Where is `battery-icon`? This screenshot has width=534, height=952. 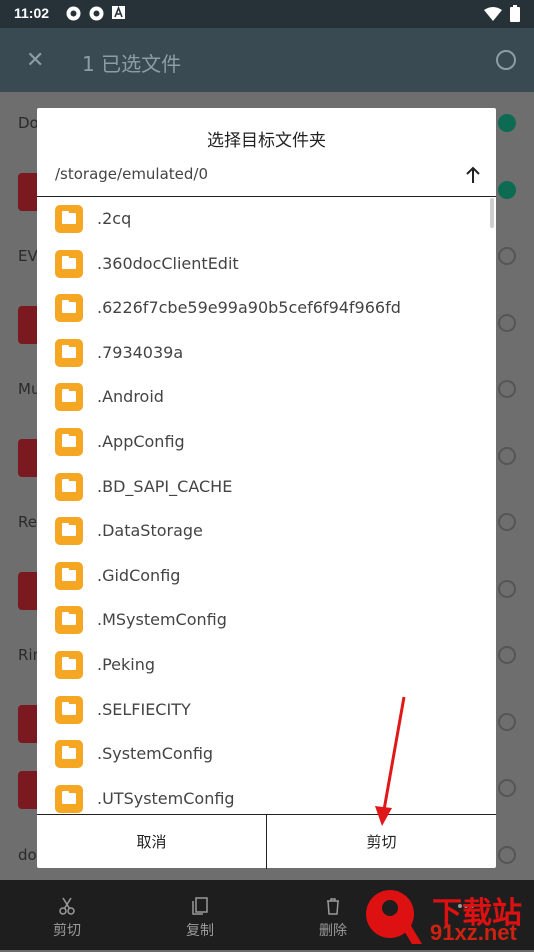
battery-icon is located at coordinates (515, 15).